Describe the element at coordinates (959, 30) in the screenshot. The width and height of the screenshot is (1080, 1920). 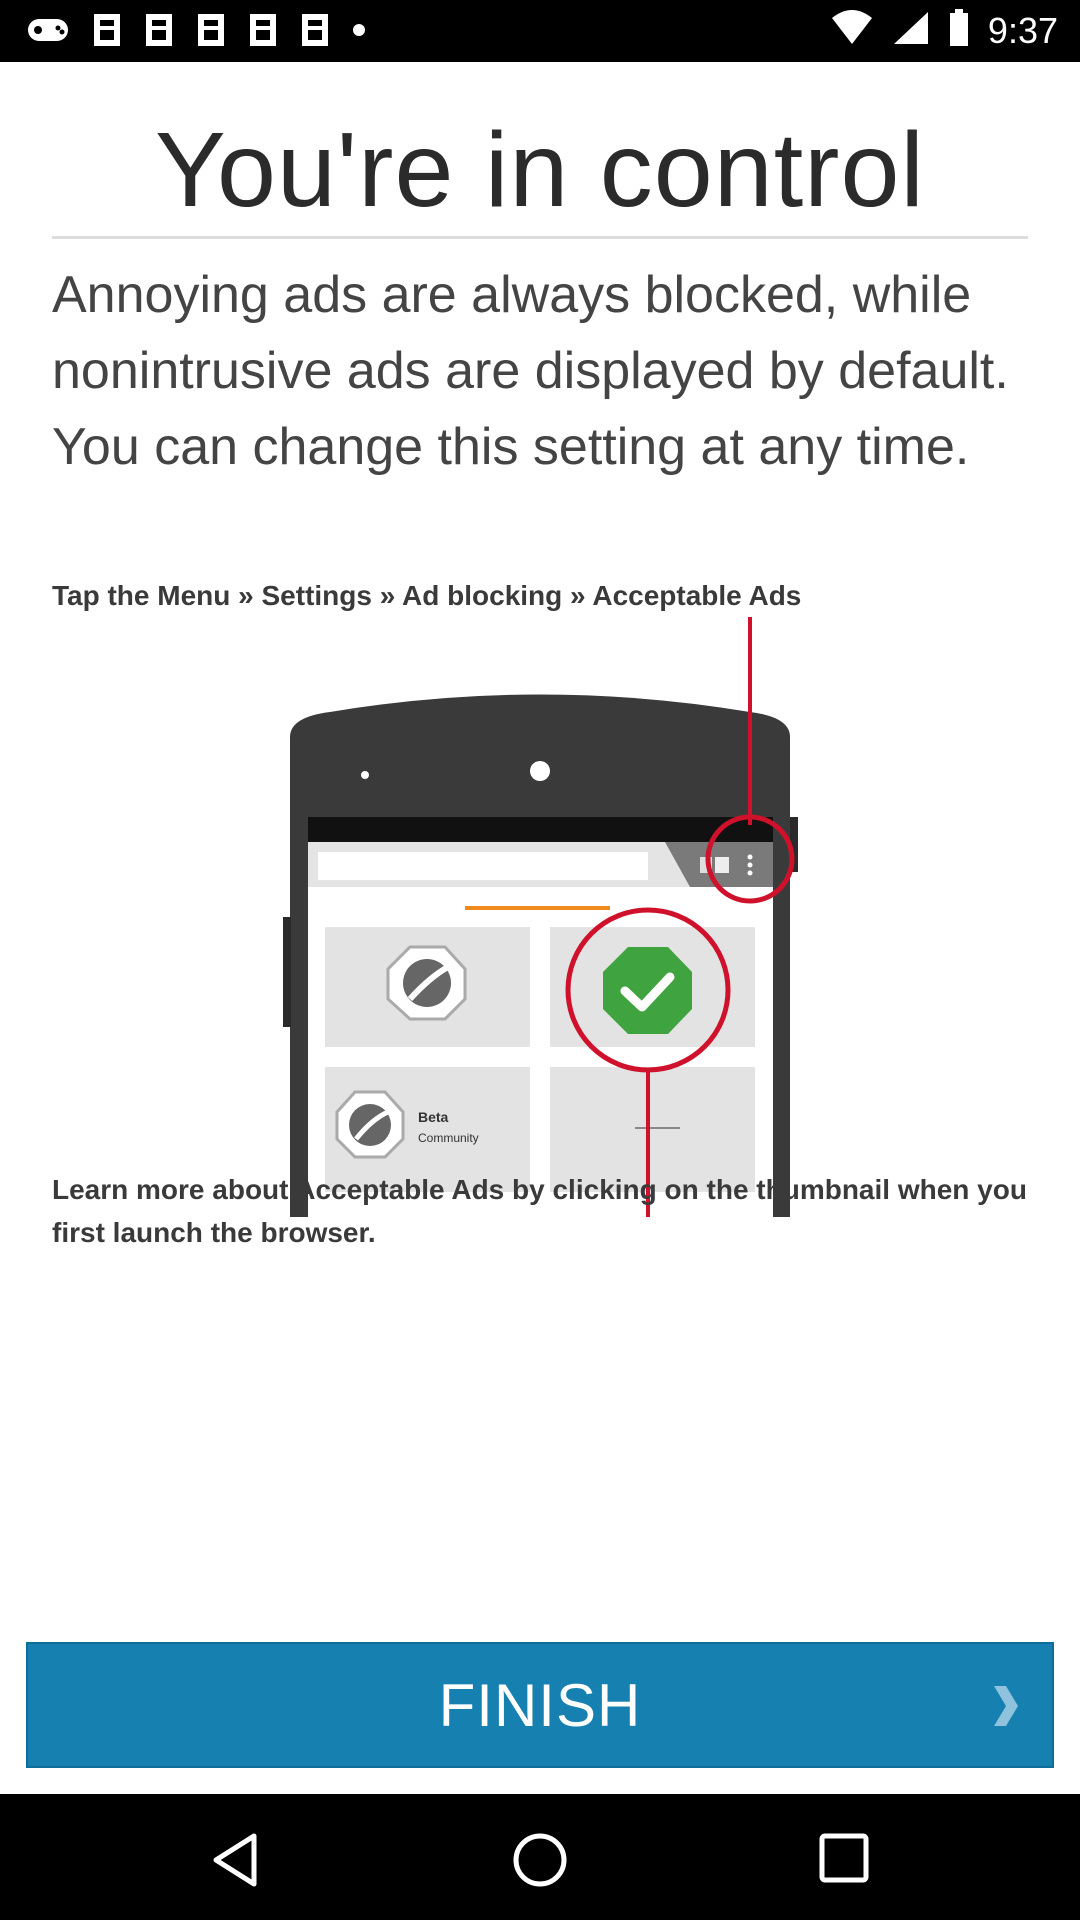
I see `battery-icon` at that location.